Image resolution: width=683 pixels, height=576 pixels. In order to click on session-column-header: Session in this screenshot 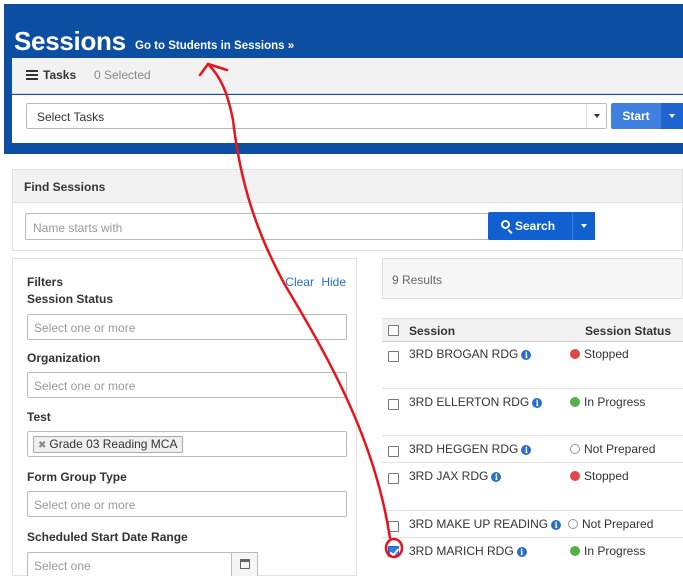, I will do `click(432, 331)`.